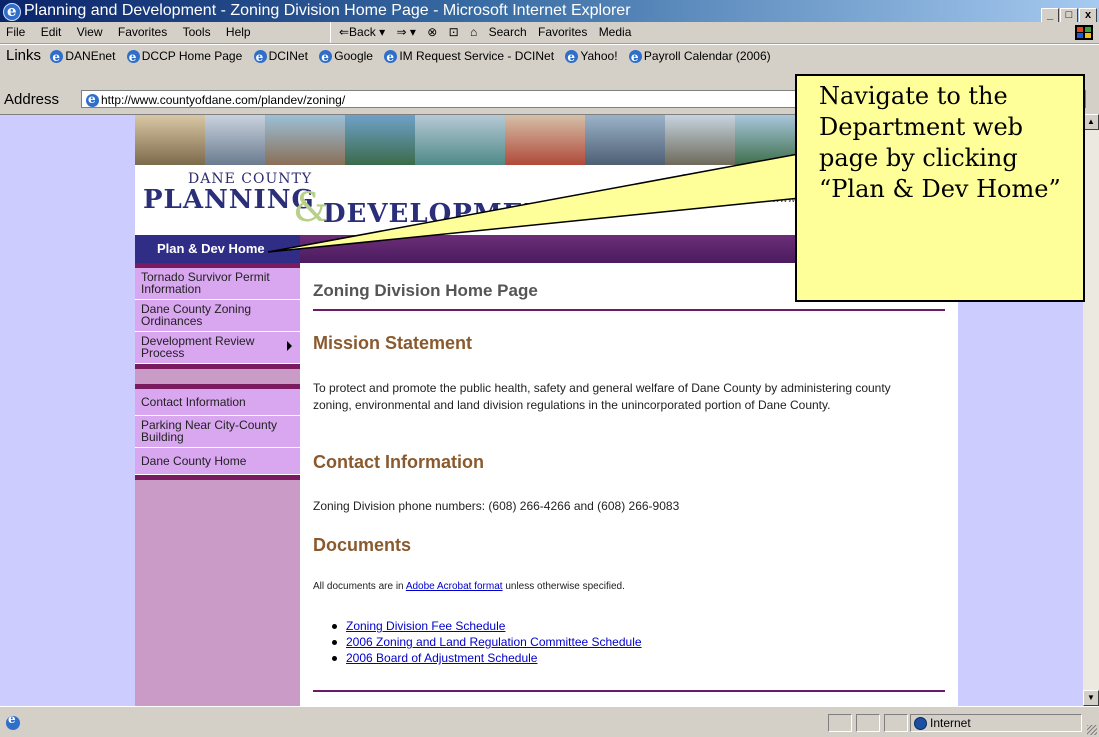 The image size is (1099, 737). Describe the element at coordinates (446, 214) in the screenshot. I see `brand-development: DEVELOPMENT` at that location.